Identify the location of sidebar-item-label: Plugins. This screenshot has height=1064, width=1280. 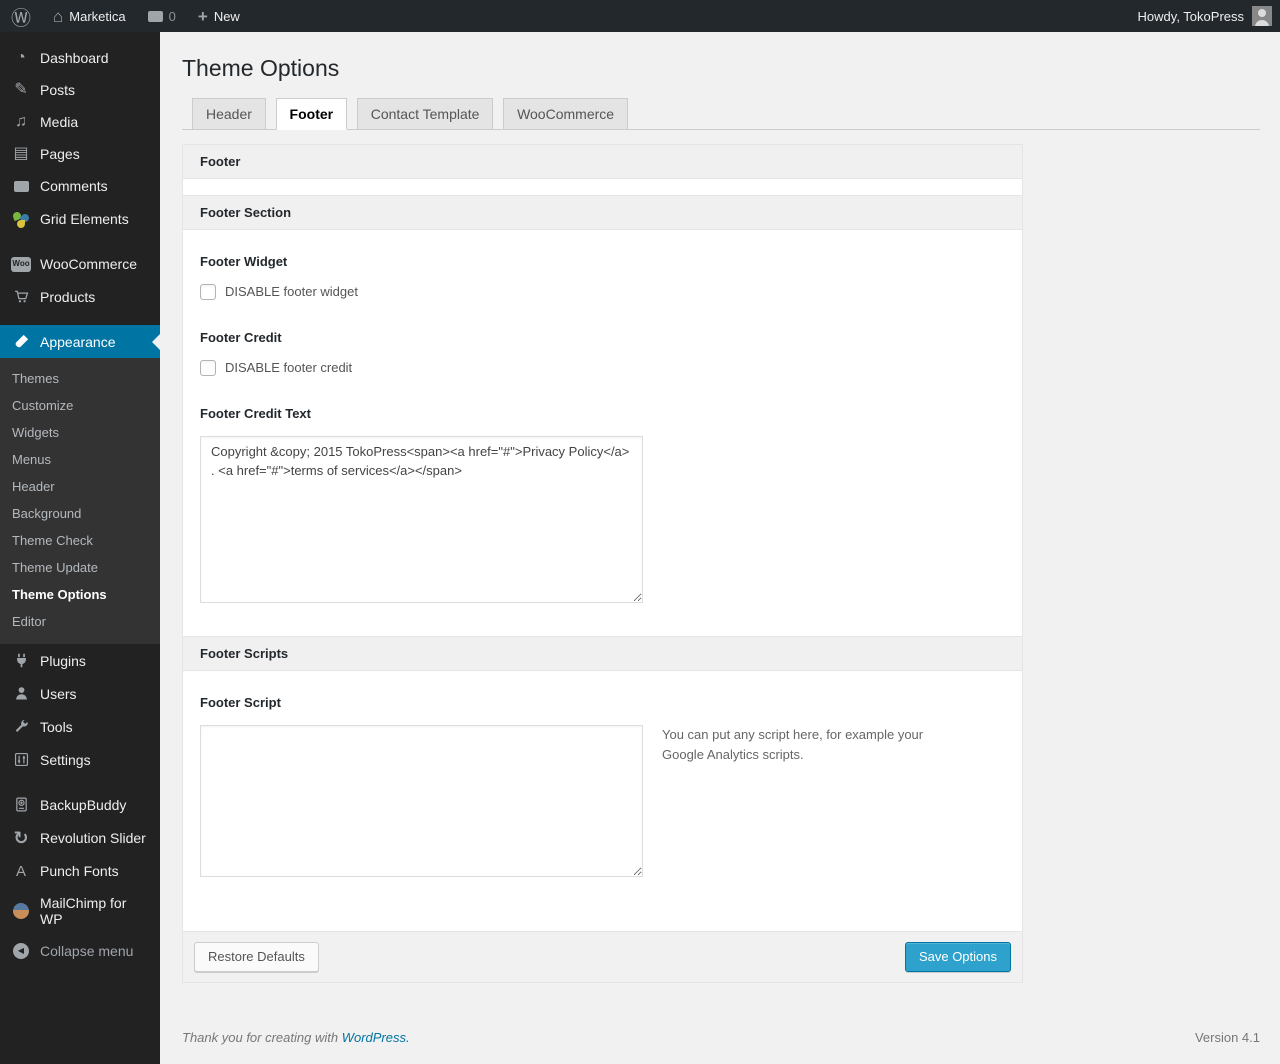
(63, 660).